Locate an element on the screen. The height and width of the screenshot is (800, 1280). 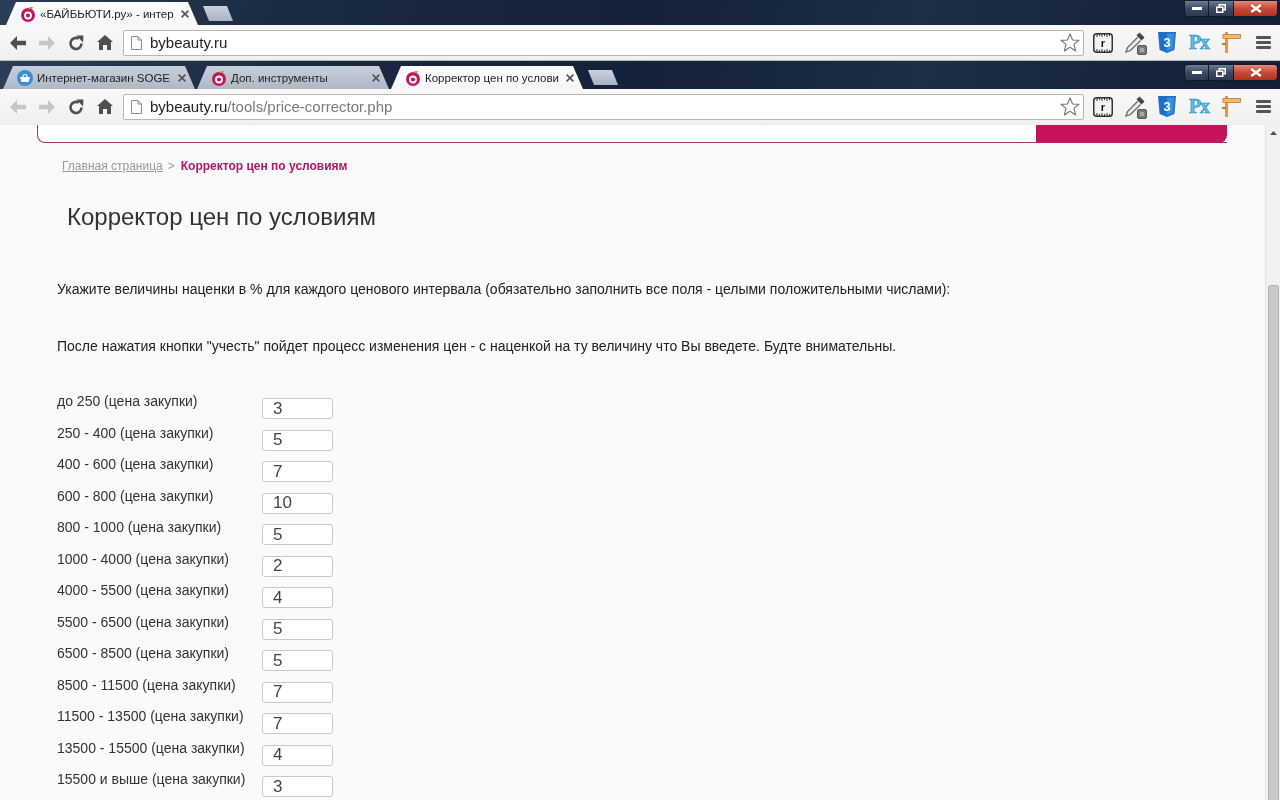
range-label: 800 - 1000 (цена закупки) is located at coordinates (140, 527).